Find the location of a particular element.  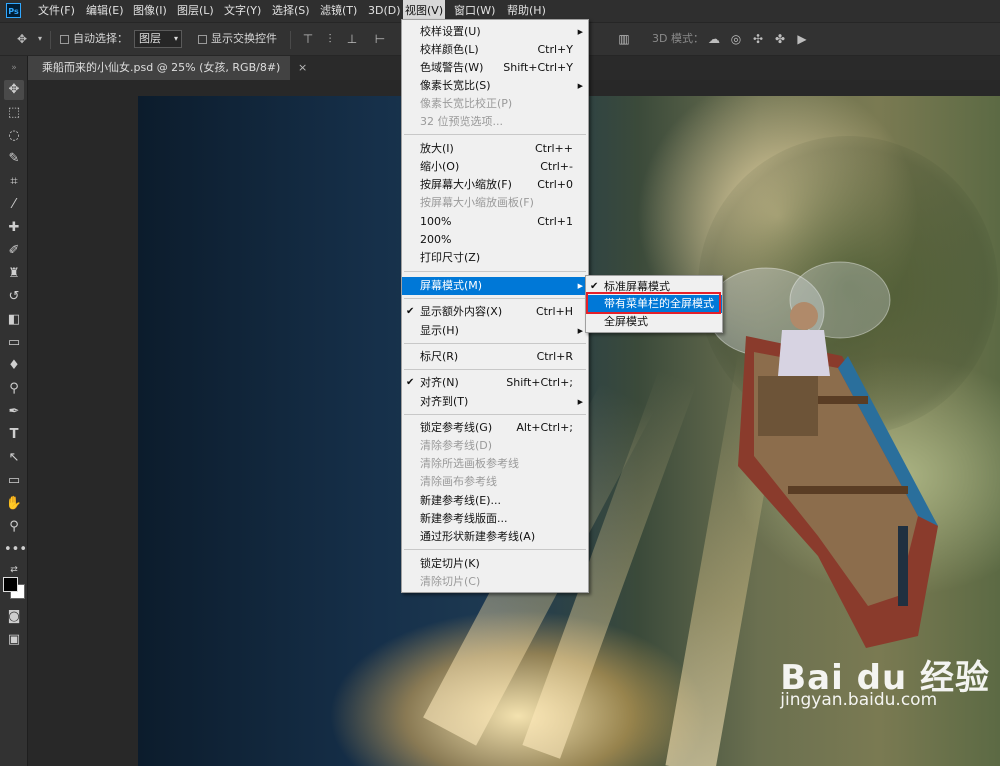

align-top-icon: ⊤ is located at coordinates (308, 39).